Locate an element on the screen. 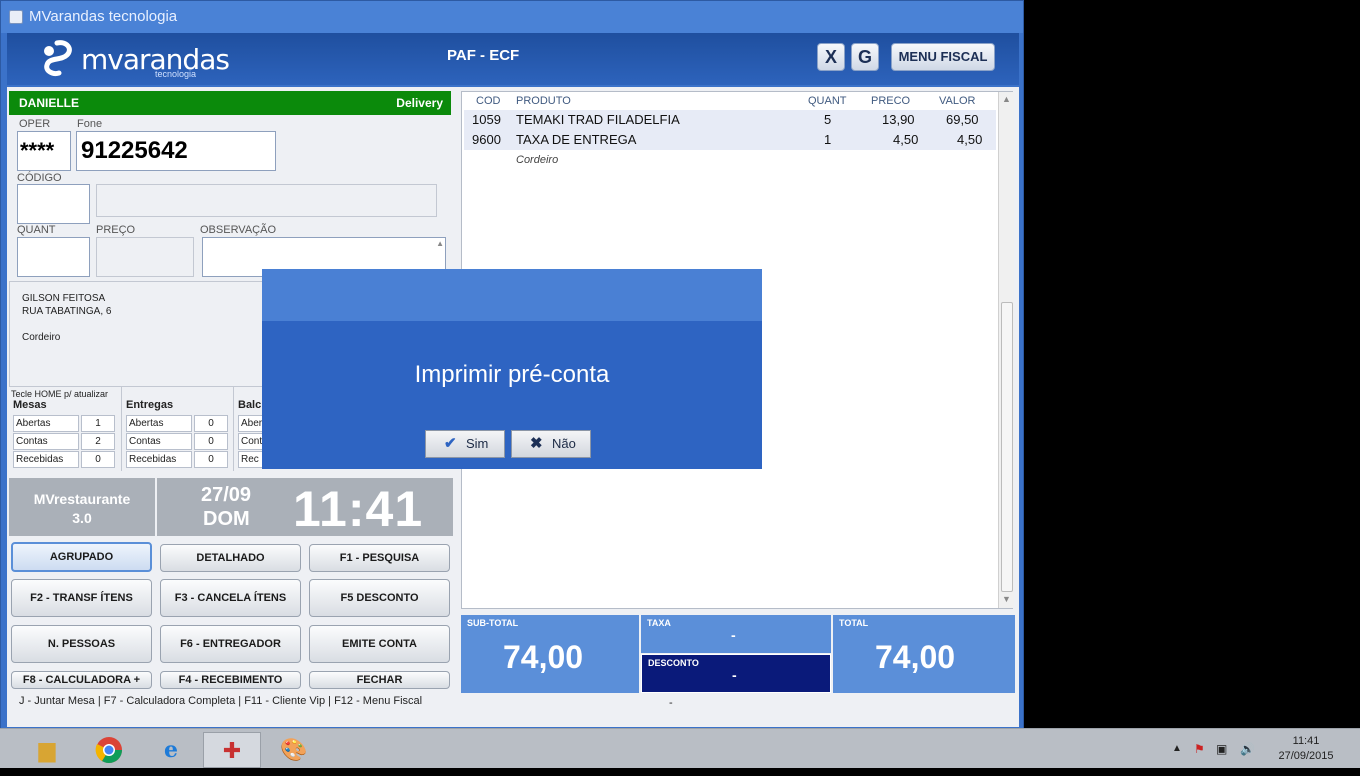 This screenshot has height=776, width=1360. pessoas-button: N. PESSOAS is located at coordinates (81, 644).